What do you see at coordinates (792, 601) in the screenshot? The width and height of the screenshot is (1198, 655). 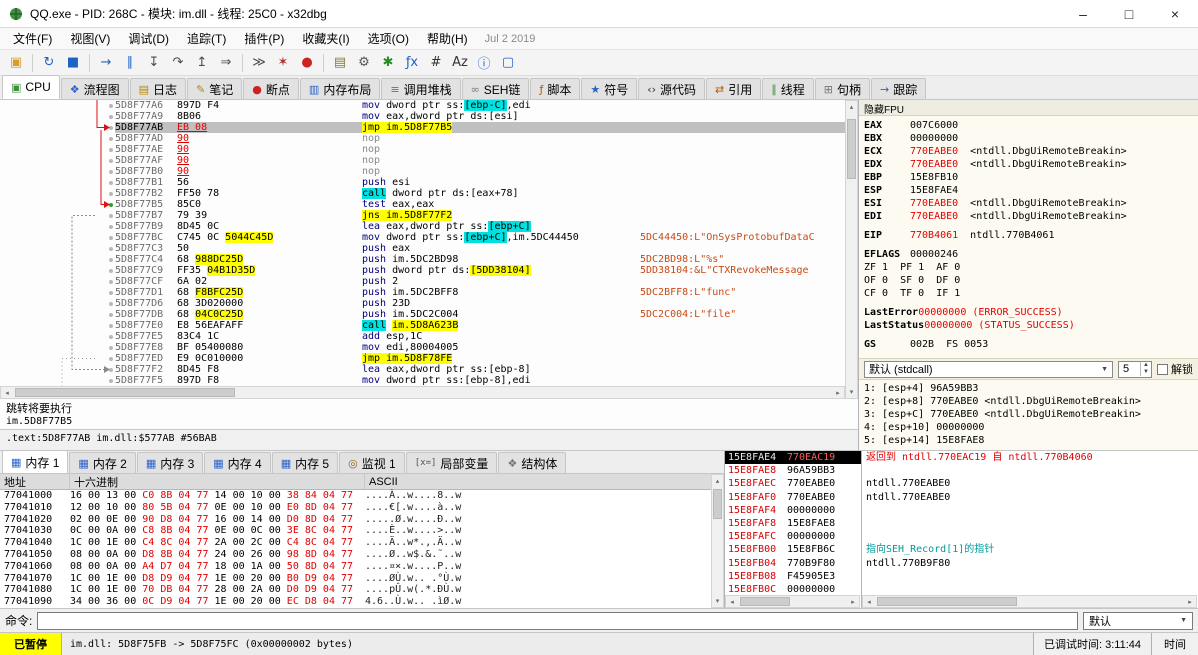 I see `stack-horizontal-scrollbar: ◂ ▸` at bounding box center [792, 601].